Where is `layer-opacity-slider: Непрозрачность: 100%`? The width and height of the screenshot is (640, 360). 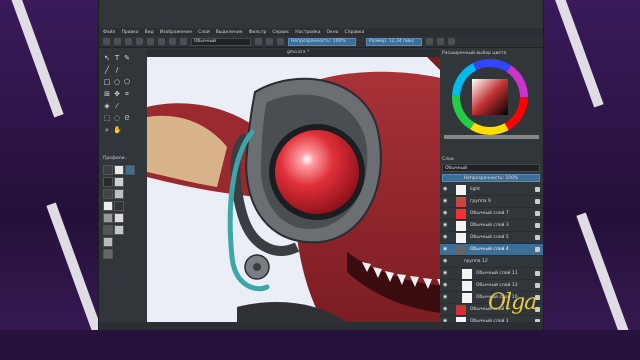
layer-opacity-slider: Непрозрачность: 100% is located at coordinates (491, 178).